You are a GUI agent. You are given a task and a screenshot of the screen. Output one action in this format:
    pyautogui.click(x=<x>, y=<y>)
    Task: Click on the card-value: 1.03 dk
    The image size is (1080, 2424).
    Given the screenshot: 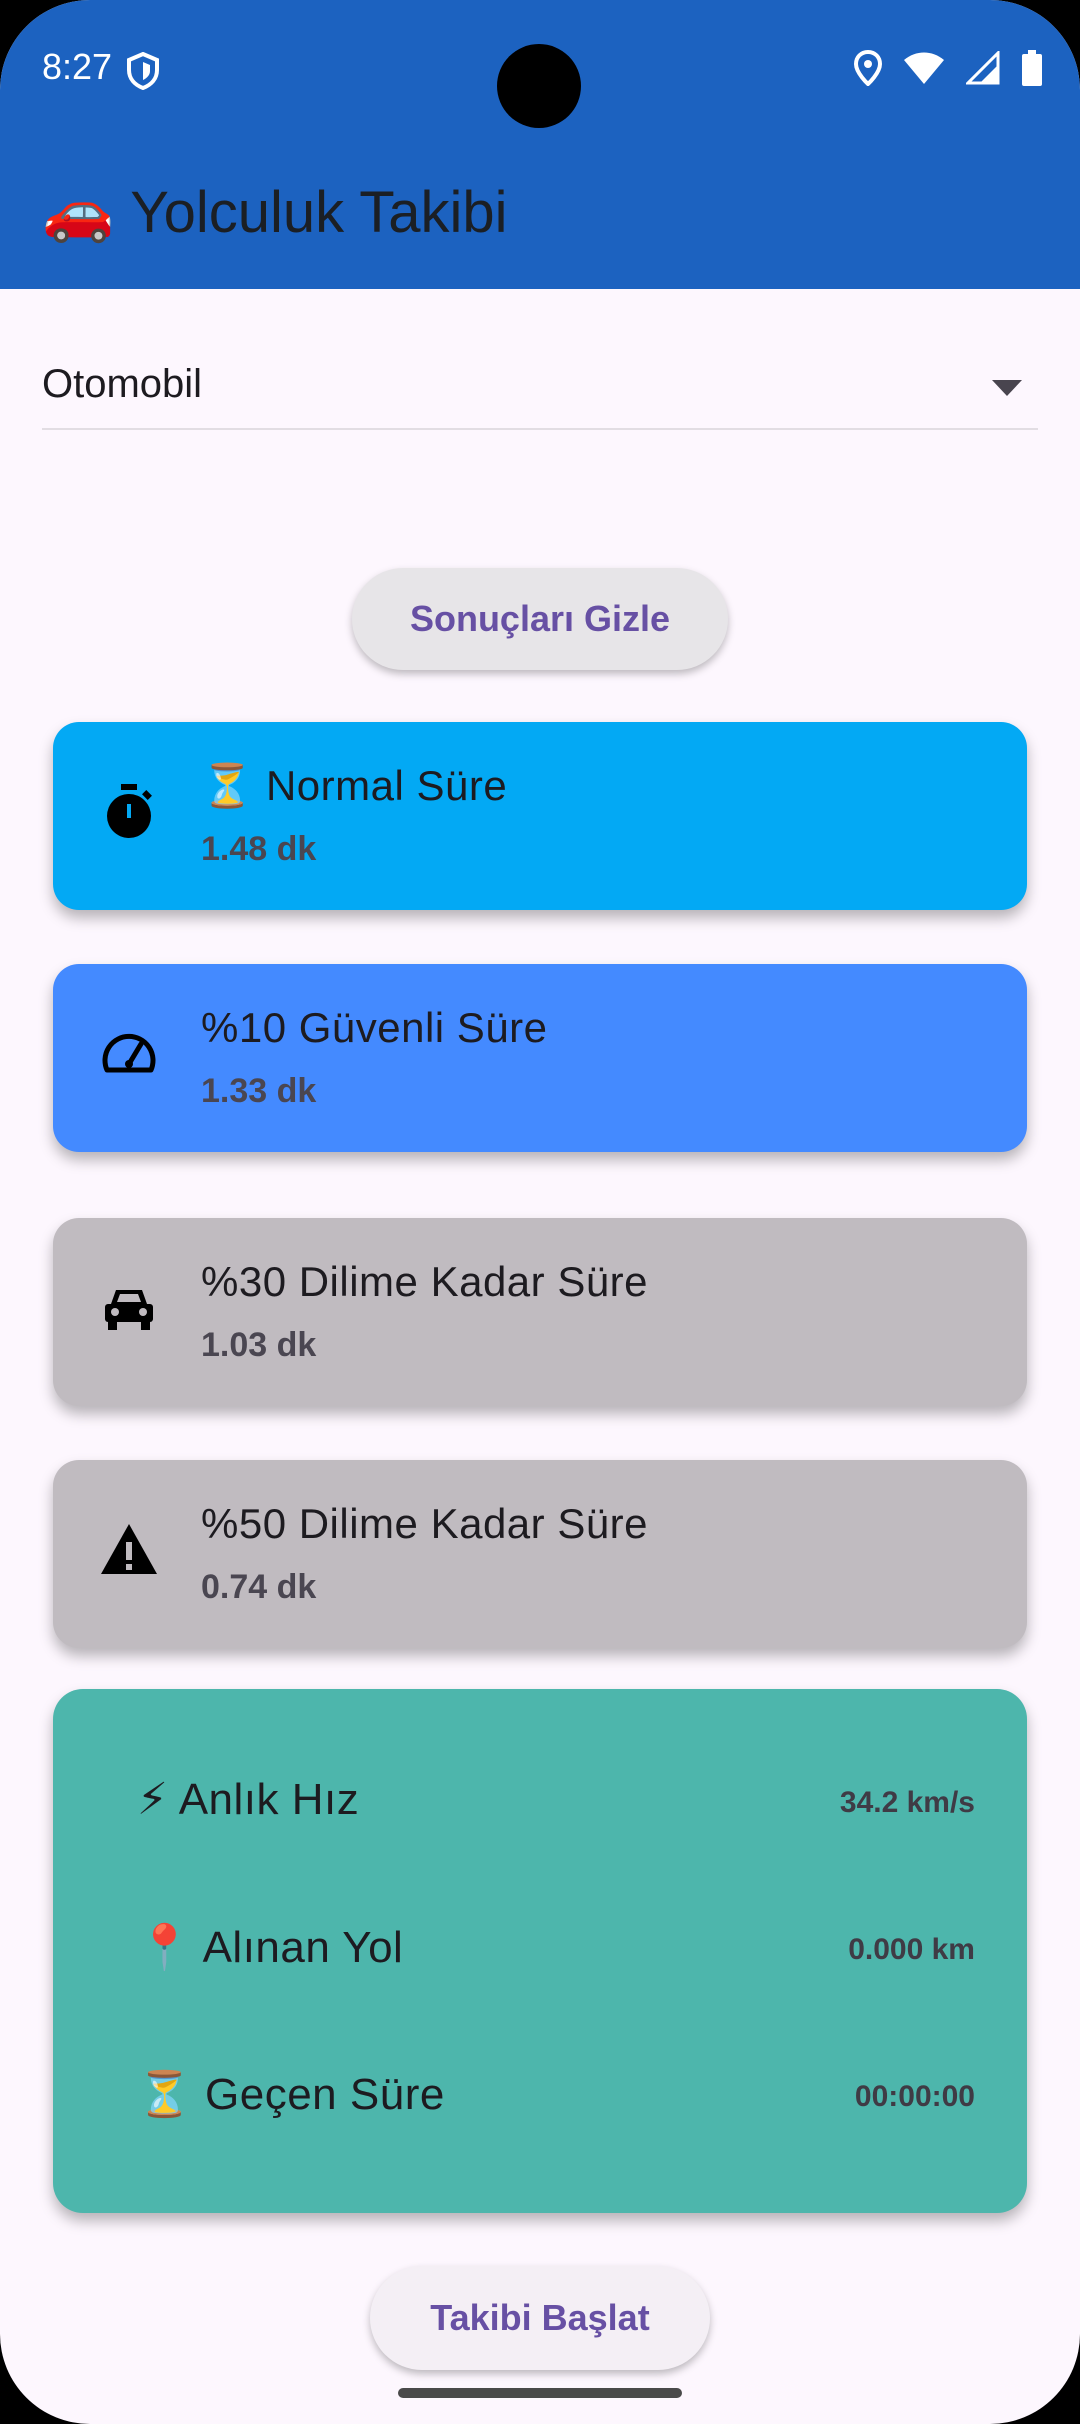 What is the action you would take?
    pyautogui.click(x=259, y=1345)
    